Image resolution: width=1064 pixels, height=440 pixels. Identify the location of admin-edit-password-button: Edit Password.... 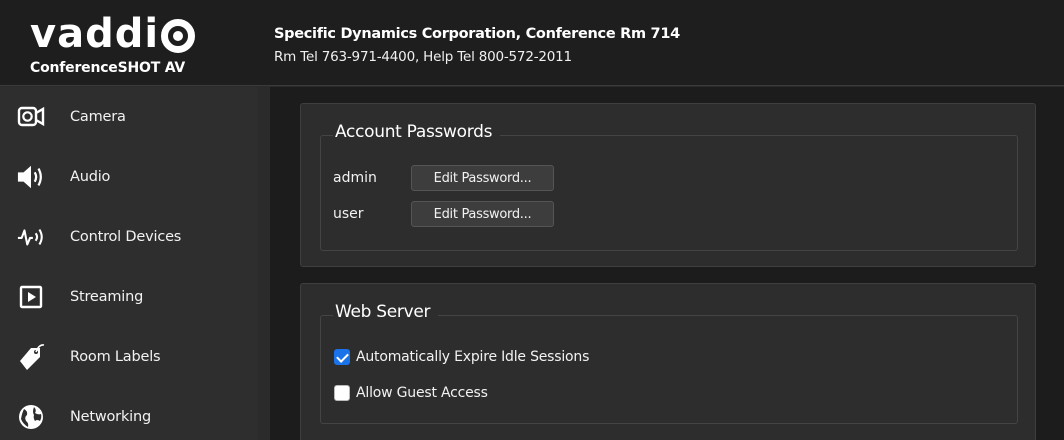
(482, 178).